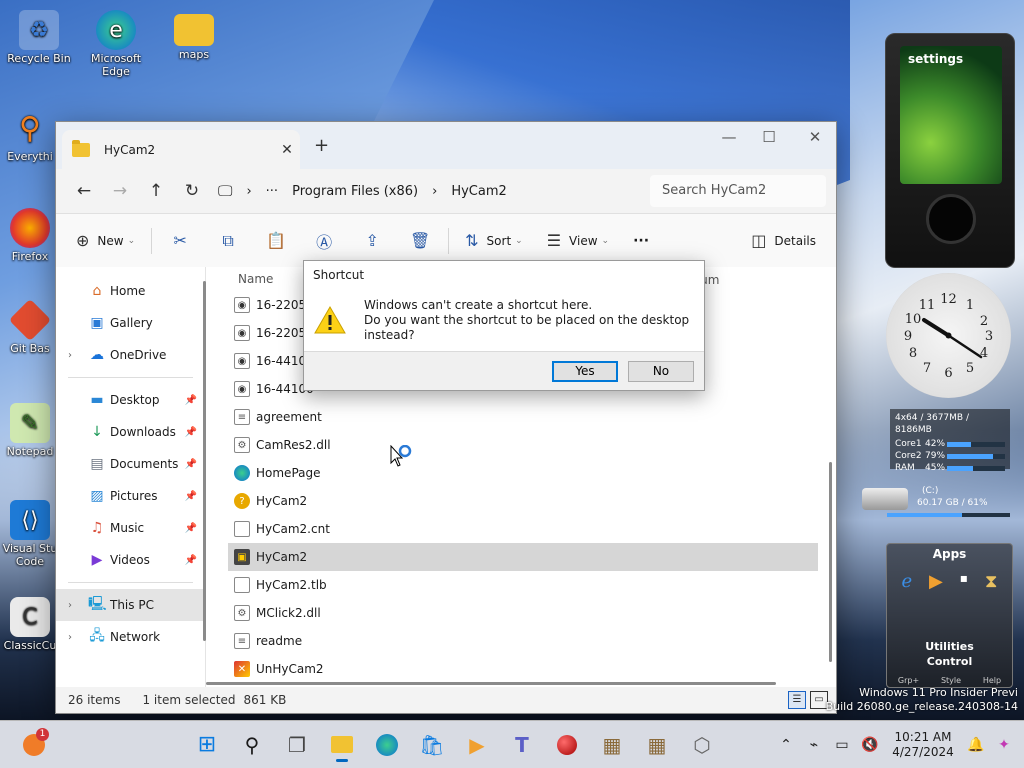 The image size is (1024, 768). Describe the element at coordinates (964, 581) in the screenshot. I see `terminal-icon: ▪` at that location.